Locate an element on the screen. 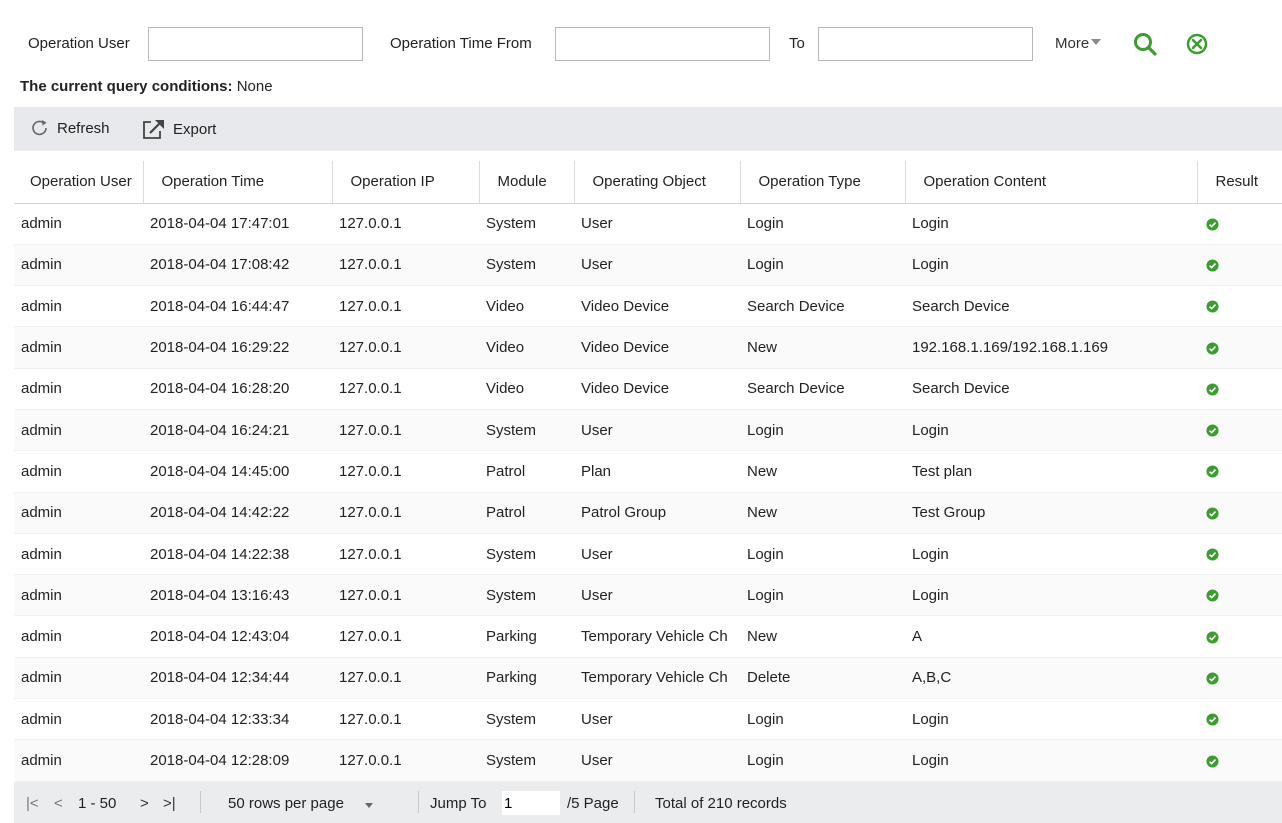  column-header: Operation IP is located at coordinates (406, 182).